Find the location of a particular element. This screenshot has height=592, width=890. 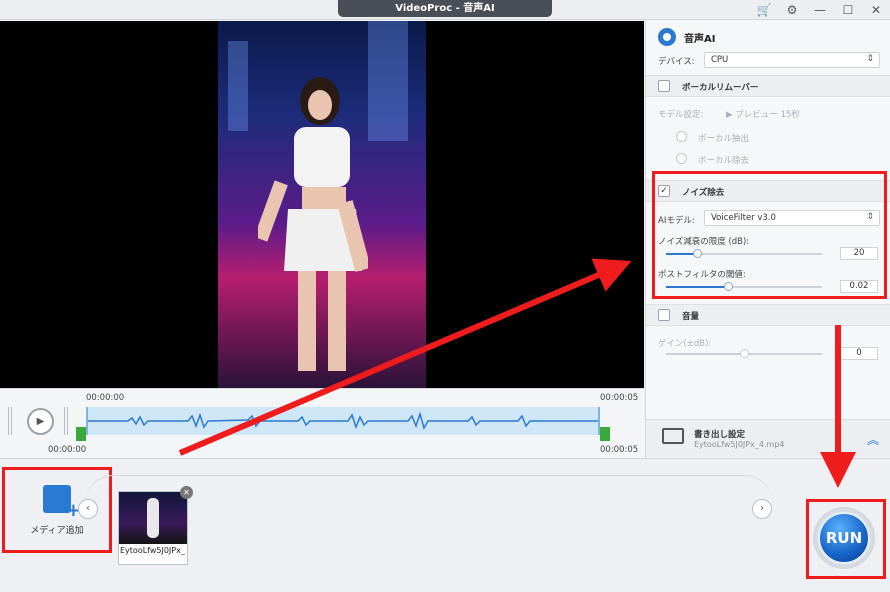

device-select: CPU ⇕ is located at coordinates (792, 60).